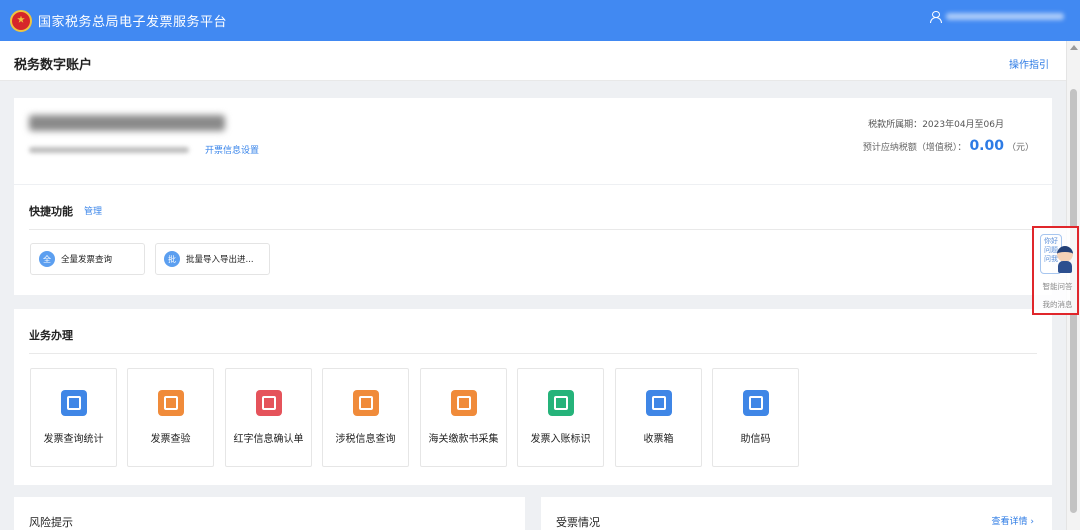  I want to click on tax-period: 税款所属期：2023年04月至06月, so click(936, 123).